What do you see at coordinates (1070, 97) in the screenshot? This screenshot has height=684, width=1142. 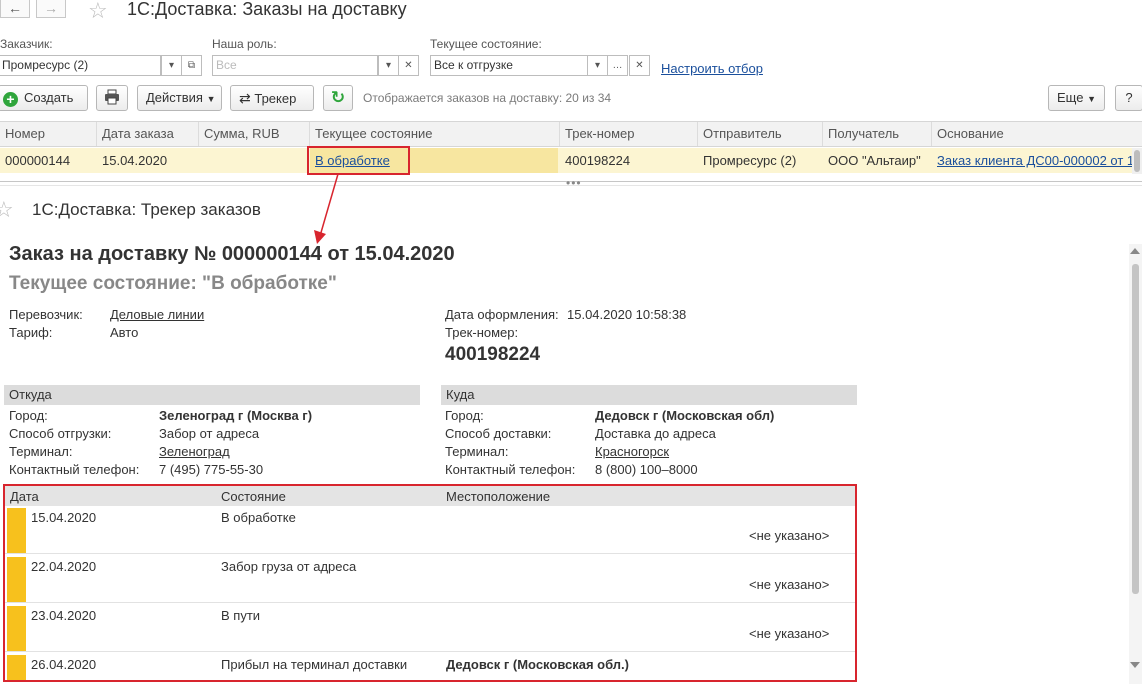 I see `more-button-label: Еще` at bounding box center [1070, 97].